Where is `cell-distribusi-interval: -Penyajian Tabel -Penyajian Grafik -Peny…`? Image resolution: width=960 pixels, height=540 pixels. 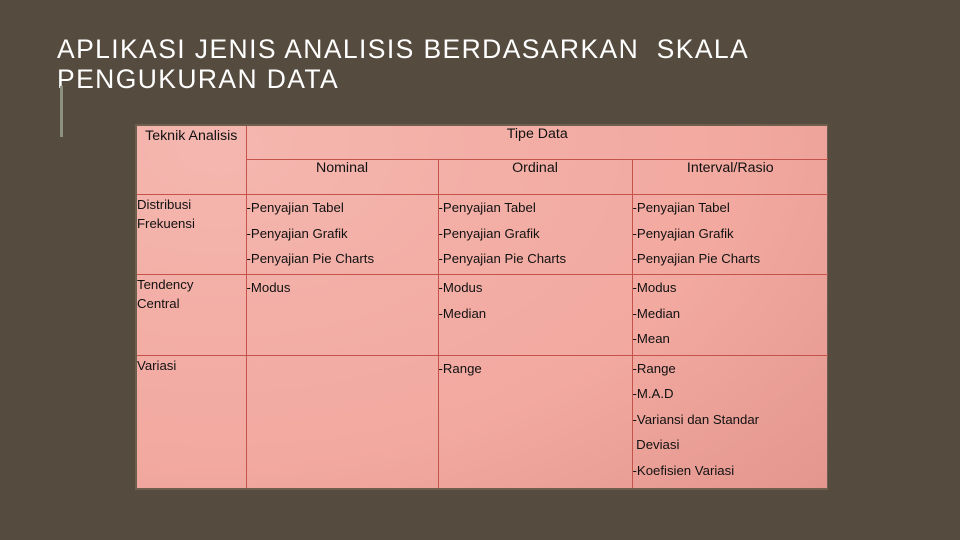
cell-distribusi-interval: -Penyajian Tabel -Penyajian Grafik -Peny… is located at coordinates (730, 235).